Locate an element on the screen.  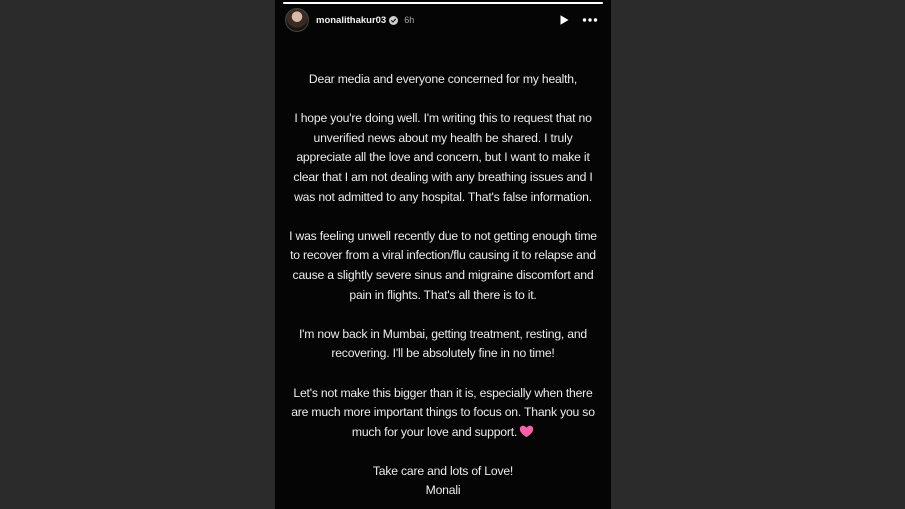
avatar is located at coordinates (297, 20).